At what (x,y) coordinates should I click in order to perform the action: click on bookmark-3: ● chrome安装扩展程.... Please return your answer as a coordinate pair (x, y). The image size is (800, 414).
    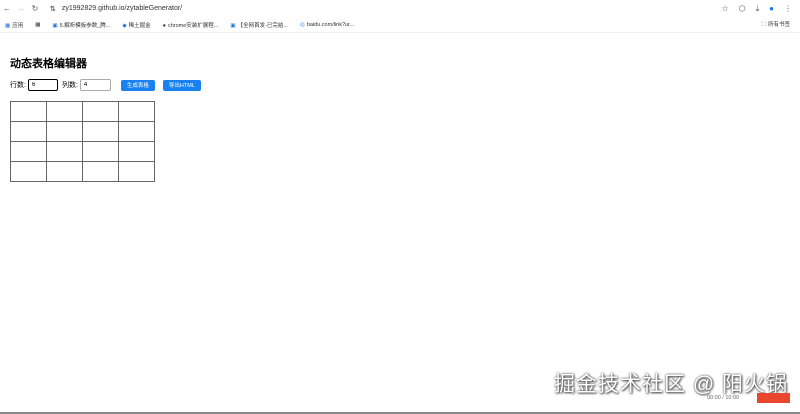
    Looking at the image, I should click on (191, 25).